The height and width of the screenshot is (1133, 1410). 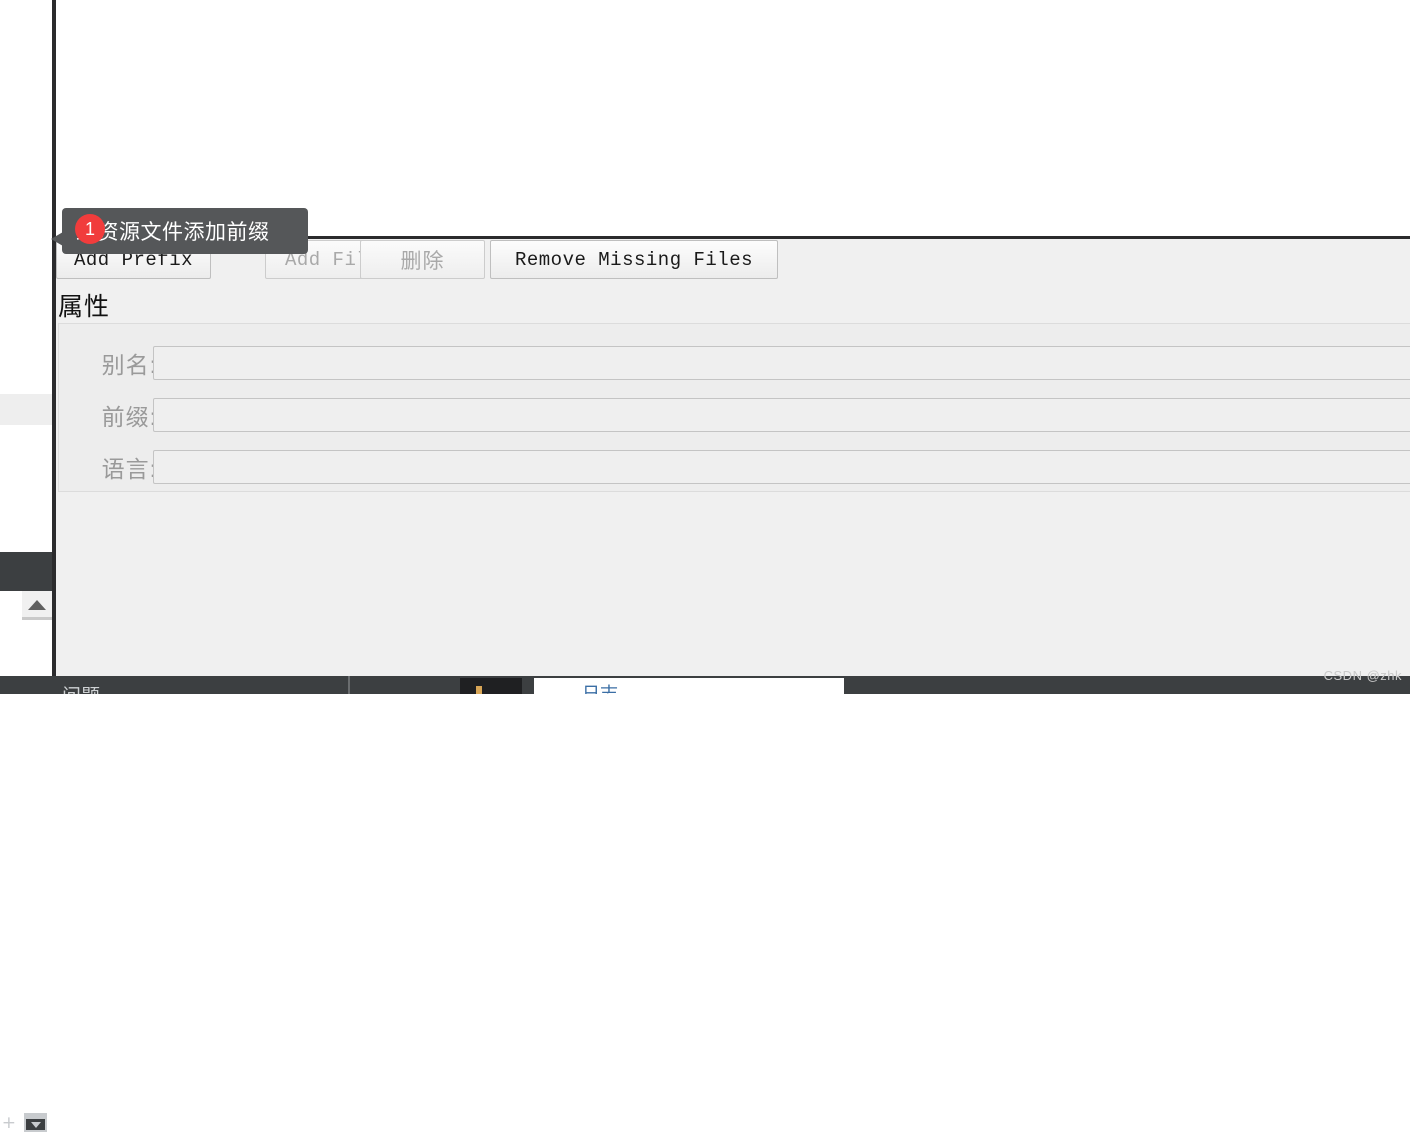 I want to click on language-input, so click(x=781, y=467).